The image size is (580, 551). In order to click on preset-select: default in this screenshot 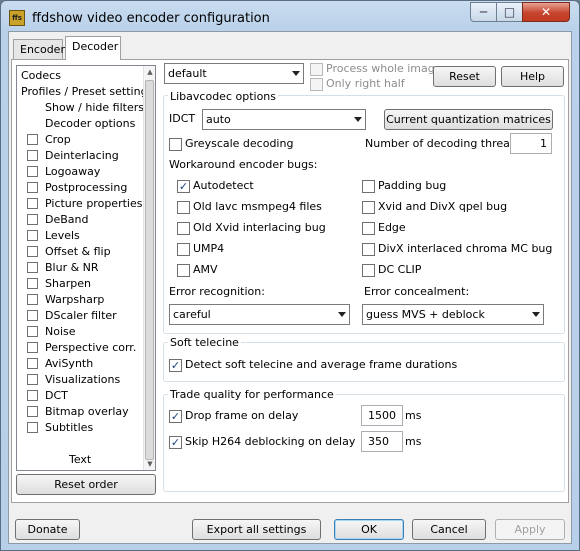, I will do `click(234, 73)`.